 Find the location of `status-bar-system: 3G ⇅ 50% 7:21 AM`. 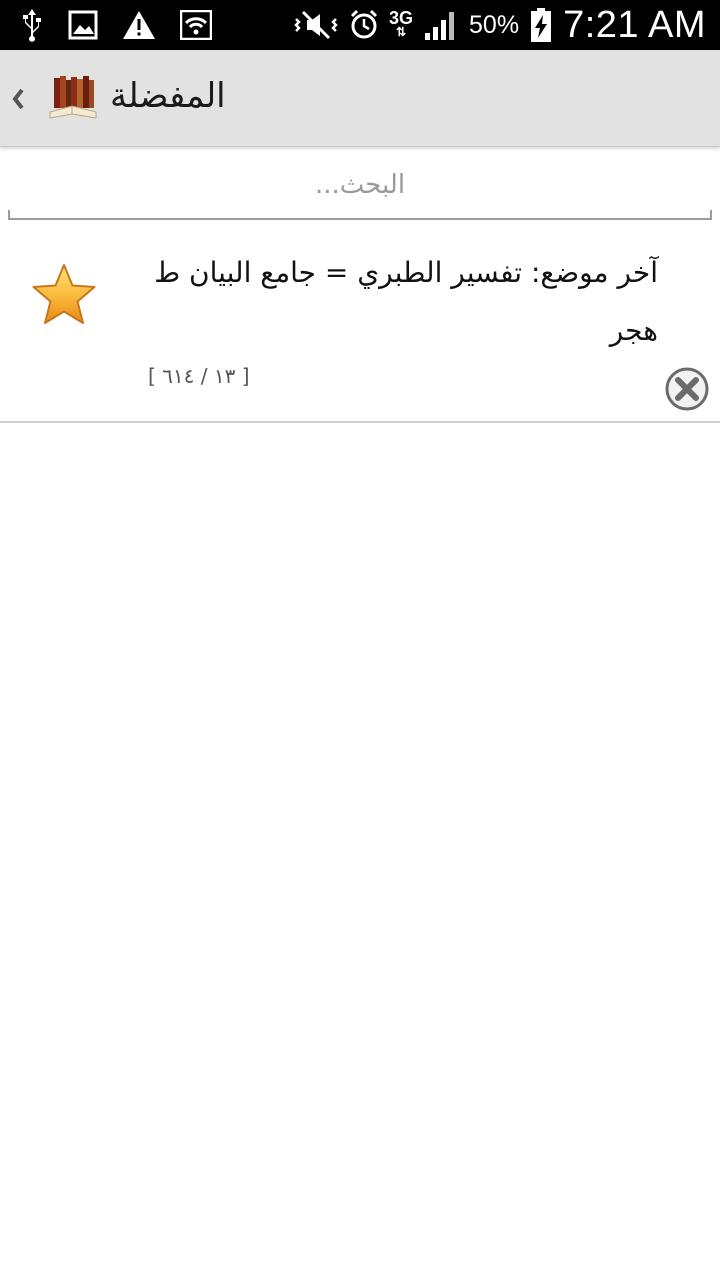

status-bar-system: 3G ⇅ 50% 7:21 AM is located at coordinates (499, 25).